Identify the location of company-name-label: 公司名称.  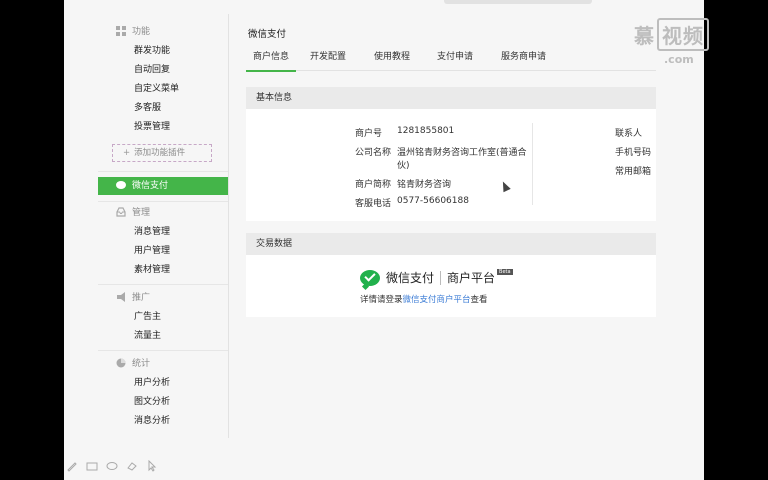
(373, 153).